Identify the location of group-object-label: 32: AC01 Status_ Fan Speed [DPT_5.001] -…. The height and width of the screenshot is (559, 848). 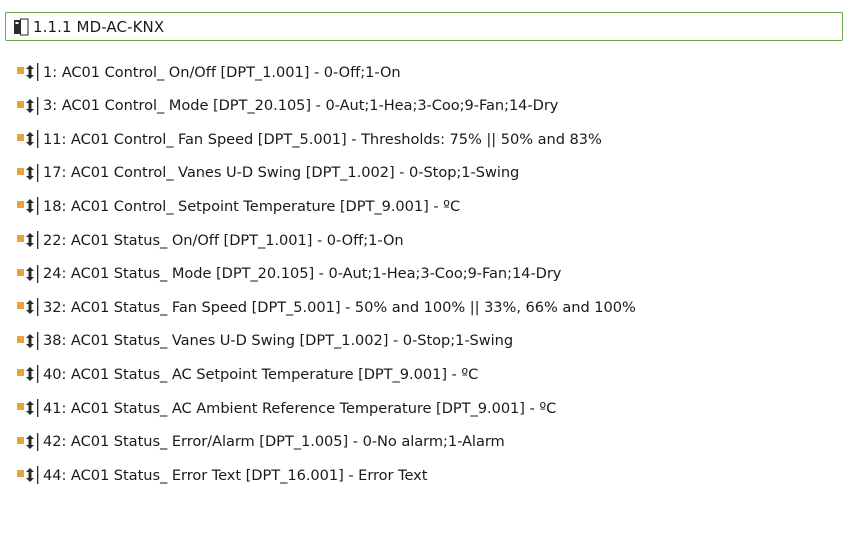
(339, 307).